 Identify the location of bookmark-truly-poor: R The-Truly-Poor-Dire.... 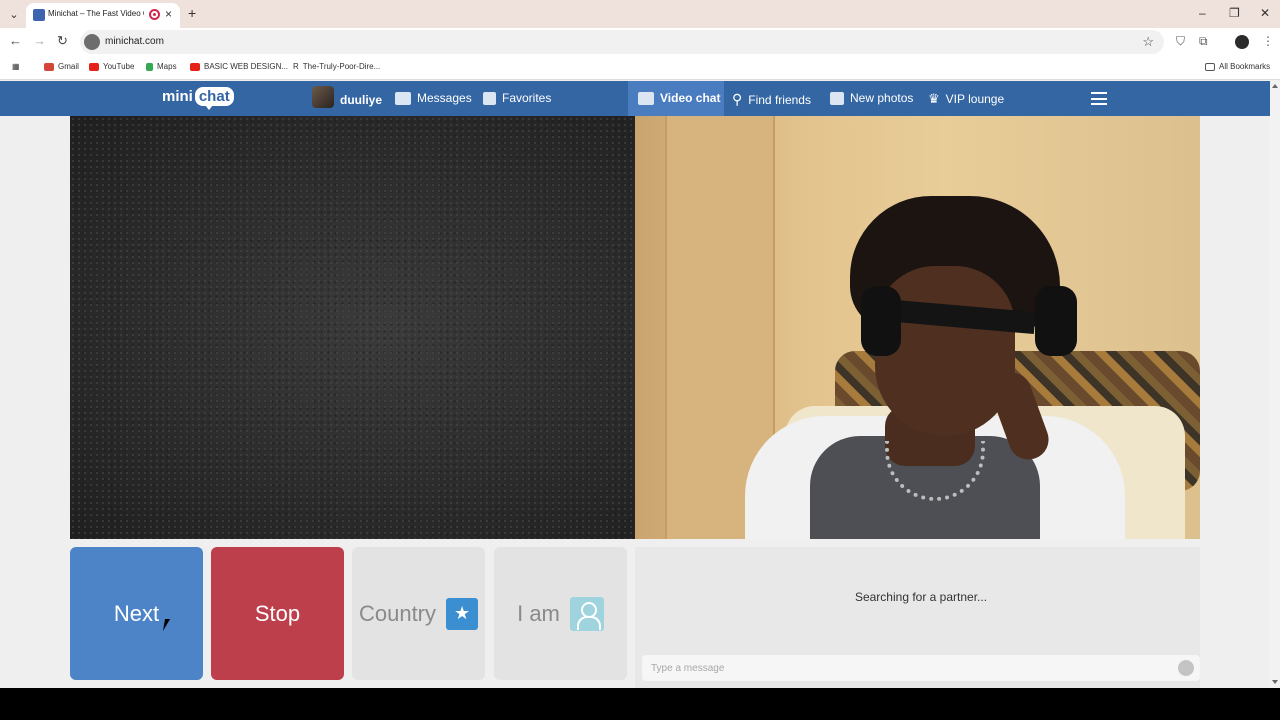
(336, 66).